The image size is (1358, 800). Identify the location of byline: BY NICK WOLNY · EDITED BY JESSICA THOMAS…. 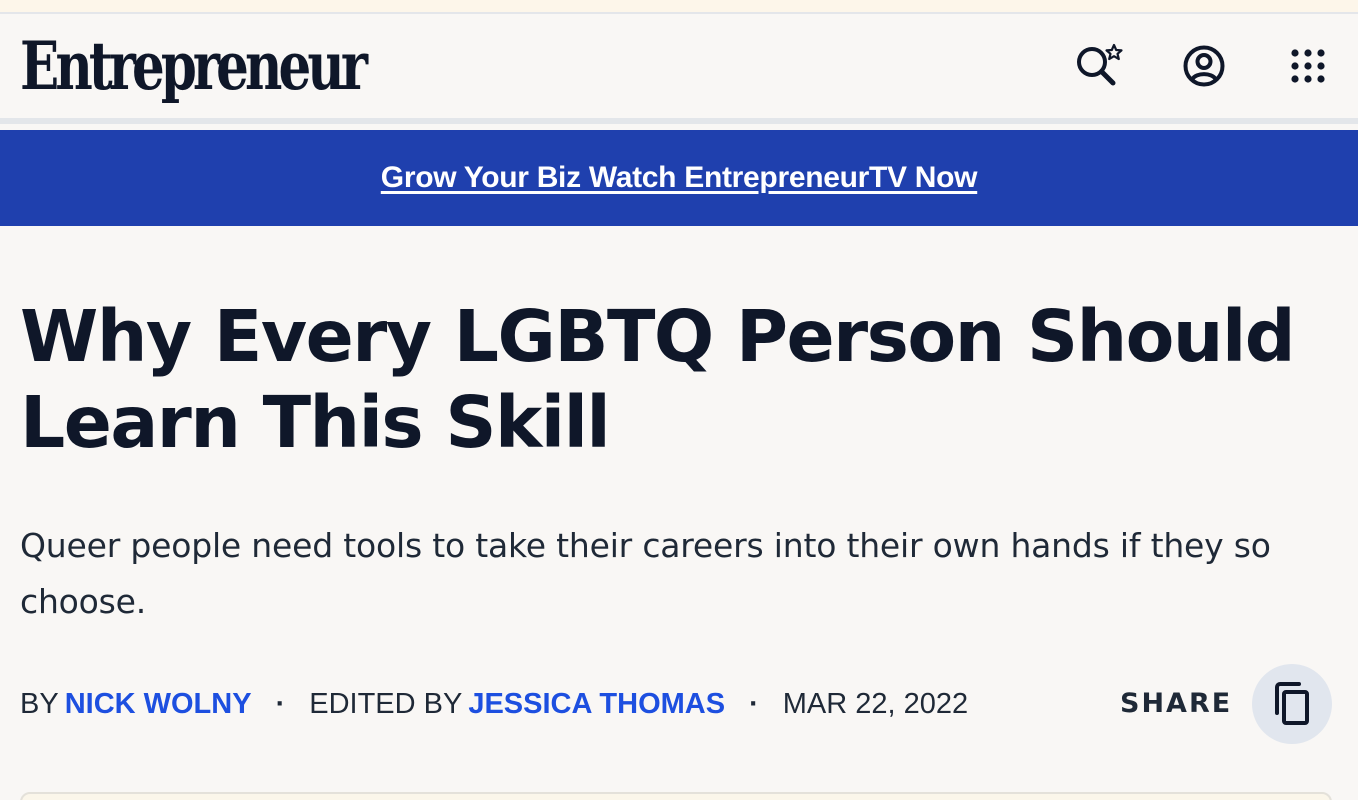
(494, 704).